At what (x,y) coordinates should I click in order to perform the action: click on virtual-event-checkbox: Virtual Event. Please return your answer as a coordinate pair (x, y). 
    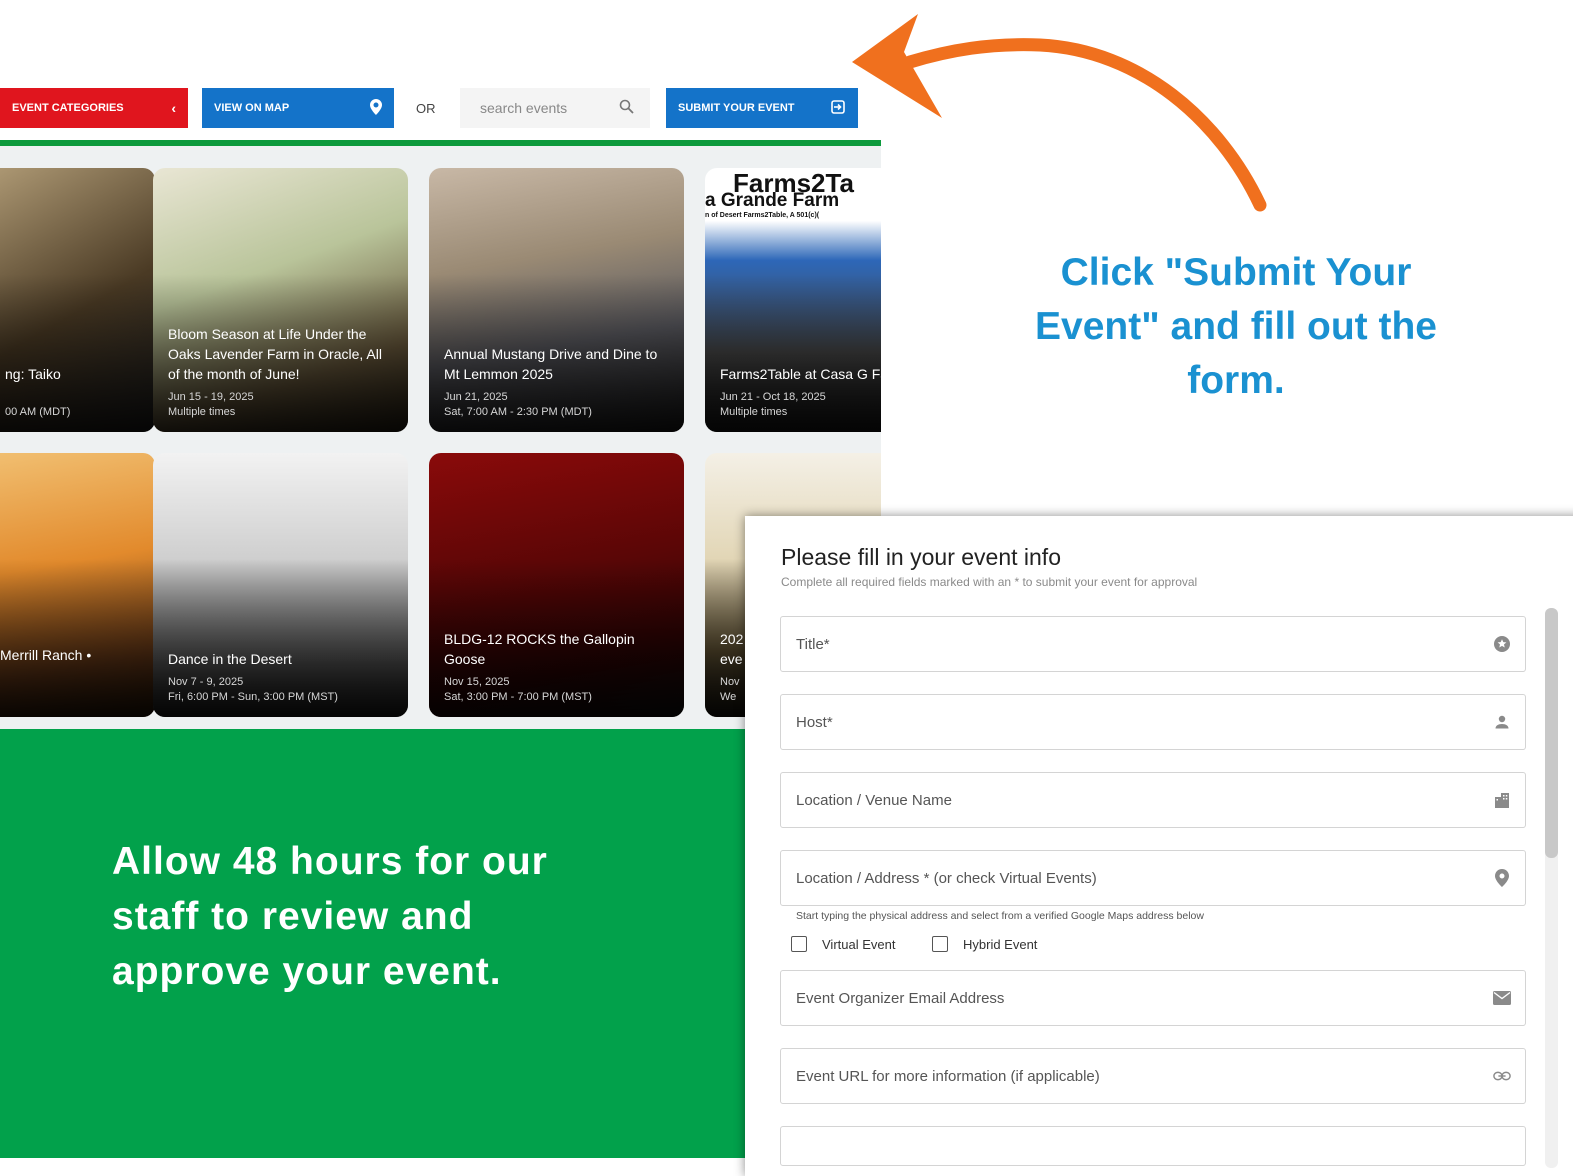
    Looking at the image, I should click on (843, 944).